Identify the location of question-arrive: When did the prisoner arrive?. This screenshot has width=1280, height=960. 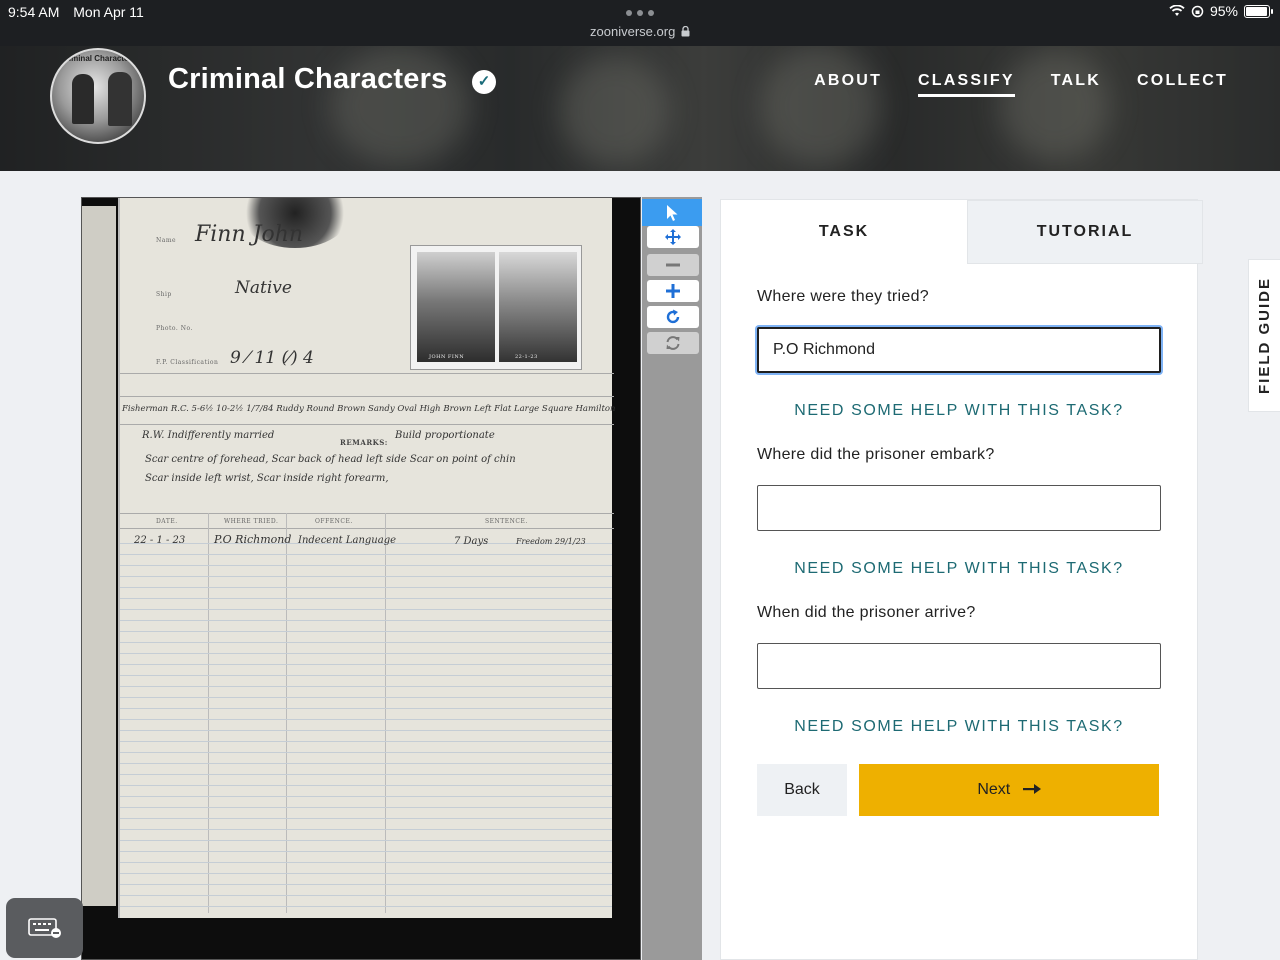
(866, 612).